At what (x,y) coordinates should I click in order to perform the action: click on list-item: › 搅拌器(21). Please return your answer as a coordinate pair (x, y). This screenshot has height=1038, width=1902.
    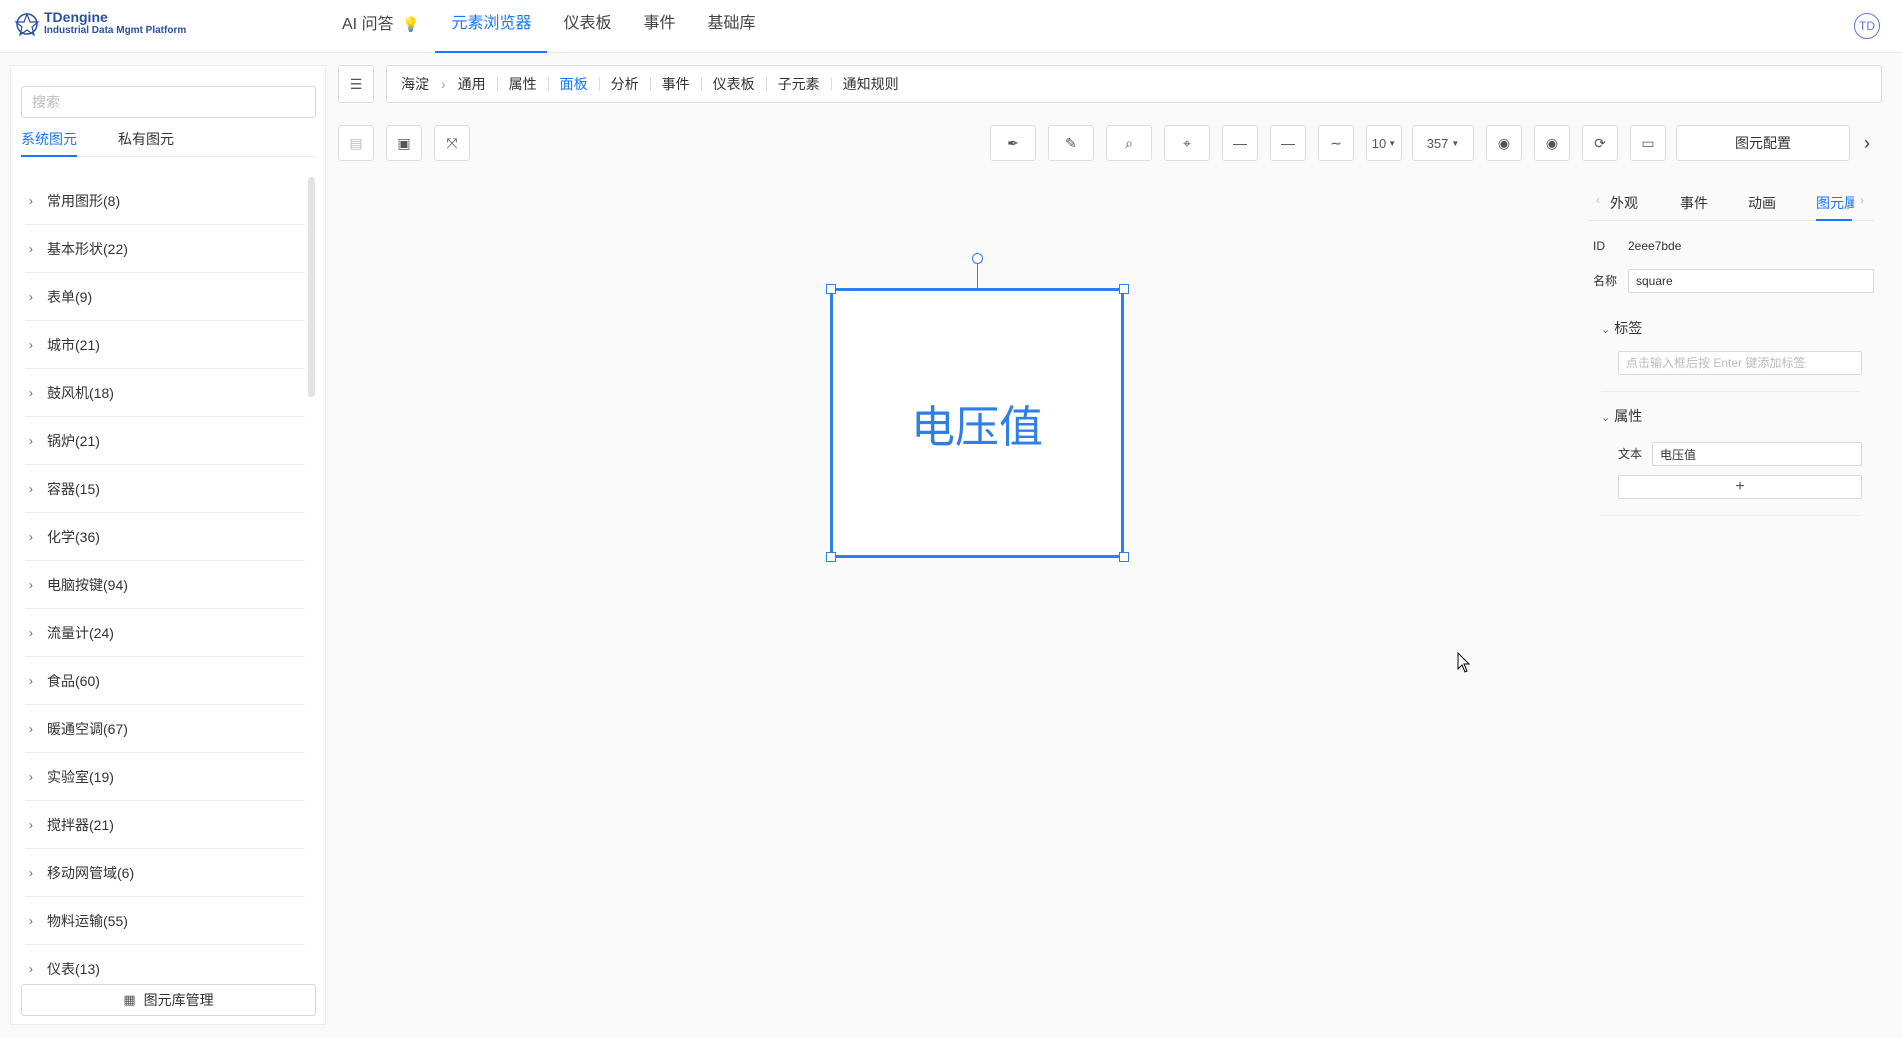
    Looking at the image, I should click on (165, 825).